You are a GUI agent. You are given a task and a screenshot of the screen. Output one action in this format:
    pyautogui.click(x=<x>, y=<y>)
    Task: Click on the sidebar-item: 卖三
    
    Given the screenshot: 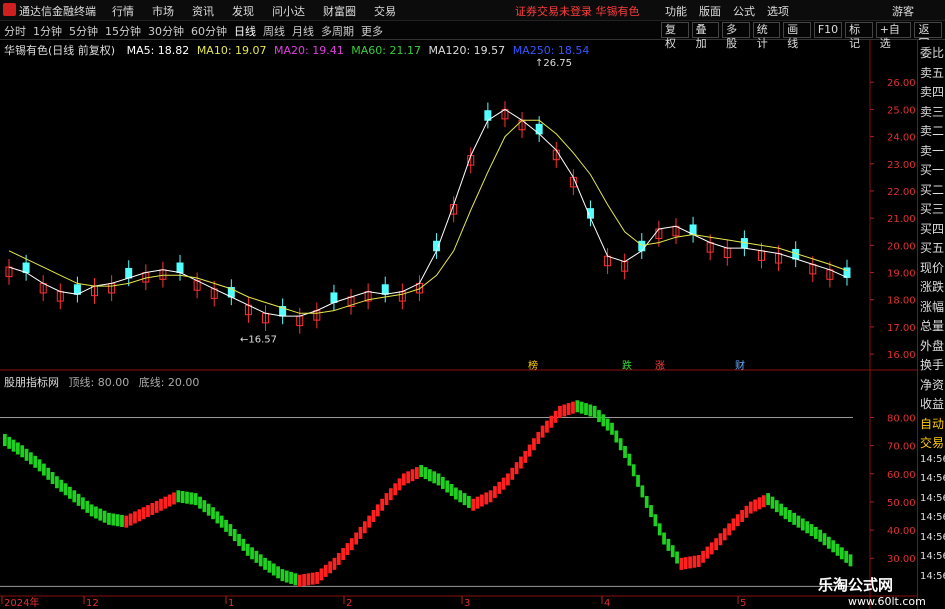 What is the action you would take?
    pyautogui.click(x=932, y=111)
    